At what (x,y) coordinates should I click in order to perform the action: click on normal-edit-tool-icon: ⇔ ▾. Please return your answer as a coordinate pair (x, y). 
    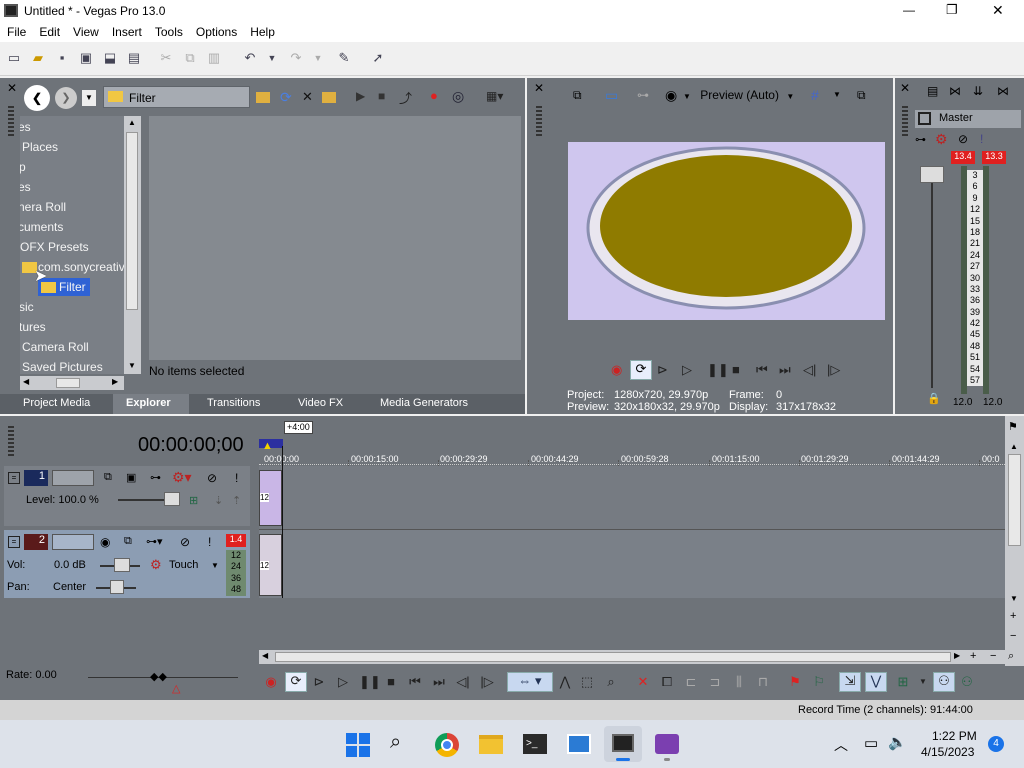
    Looking at the image, I should click on (530, 682).